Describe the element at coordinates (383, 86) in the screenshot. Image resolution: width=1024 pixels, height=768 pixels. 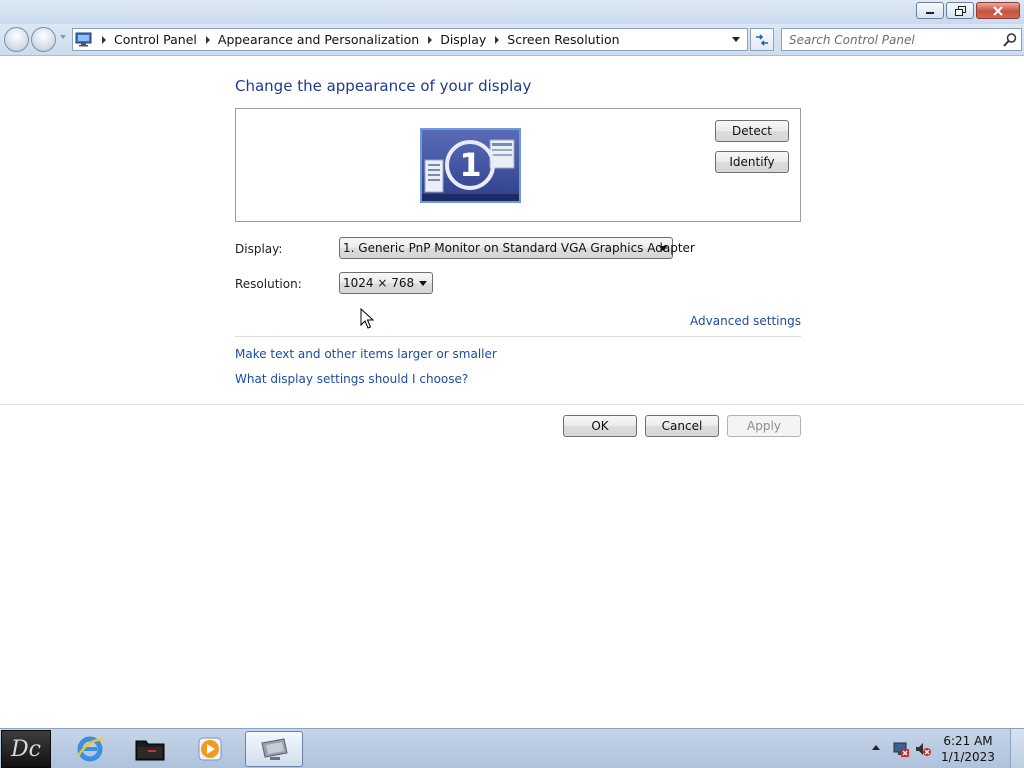
I see `page-title: Change the appearance of your display` at that location.